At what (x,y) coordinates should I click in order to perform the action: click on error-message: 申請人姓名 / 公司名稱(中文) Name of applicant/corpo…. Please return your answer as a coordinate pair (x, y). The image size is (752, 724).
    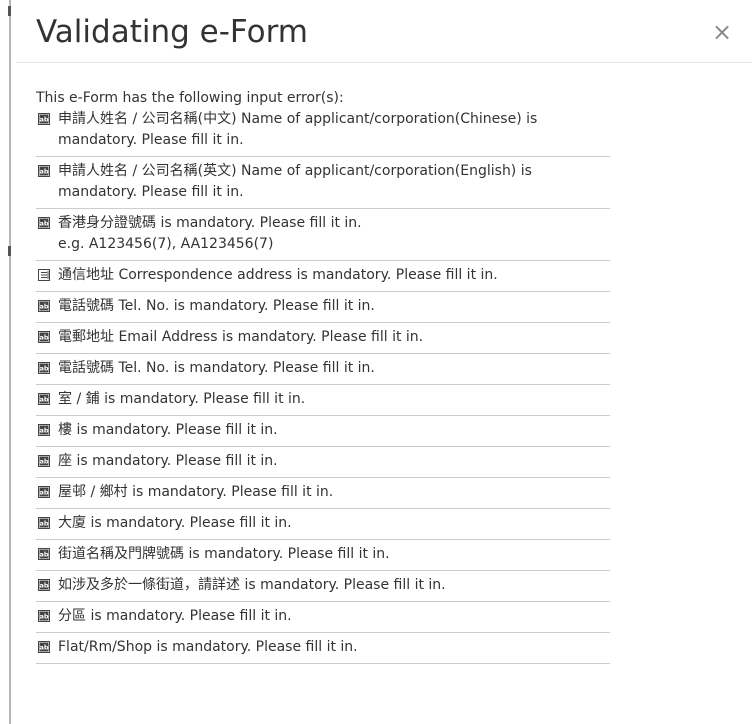
    Looking at the image, I should click on (298, 129).